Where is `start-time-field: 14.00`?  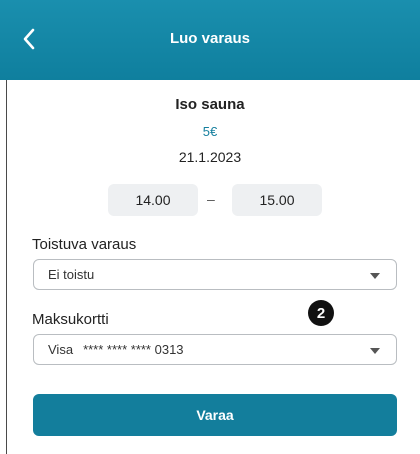 start-time-field: 14.00 is located at coordinates (153, 200).